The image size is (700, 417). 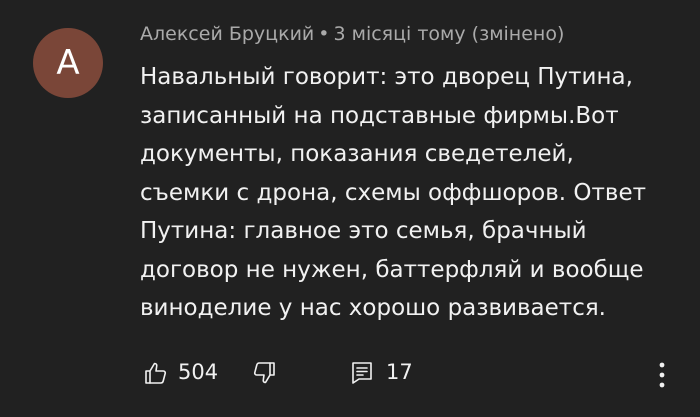 What do you see at coordinates (386, 77) in the screenshot?
I see `comment-line: Навальный говорит: это дворец Путина,` at bounding box center [386, 77].